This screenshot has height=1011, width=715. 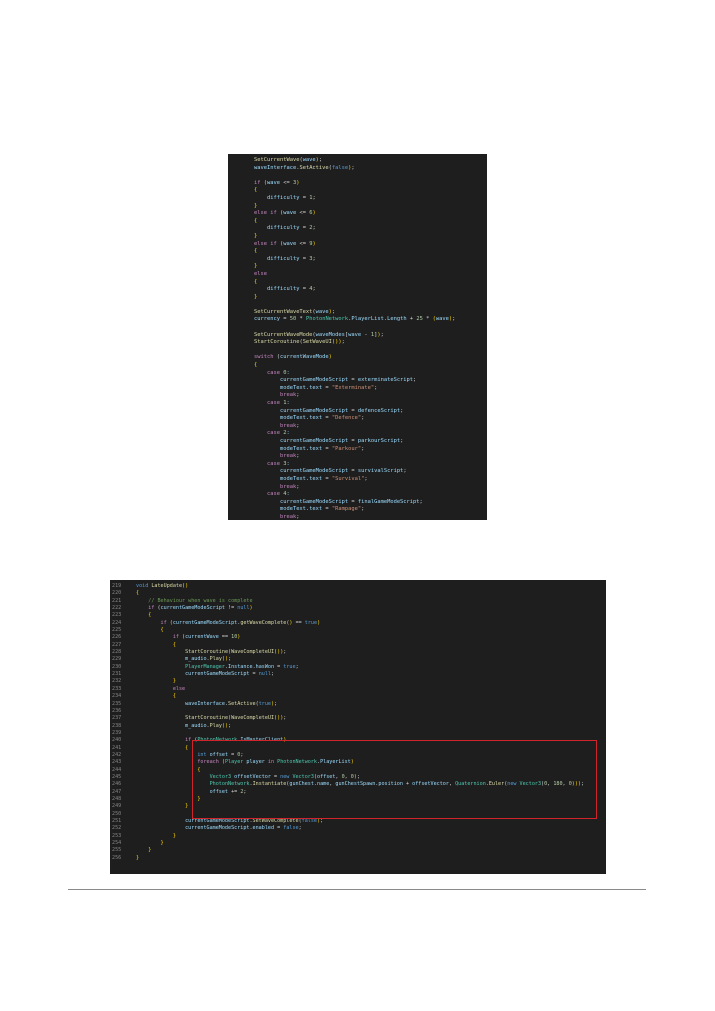 What do you see at coordinates (206, 637) in the screenshot?
I see `code-text: if (currentWave == 10)` at bounding box center [206, 637].